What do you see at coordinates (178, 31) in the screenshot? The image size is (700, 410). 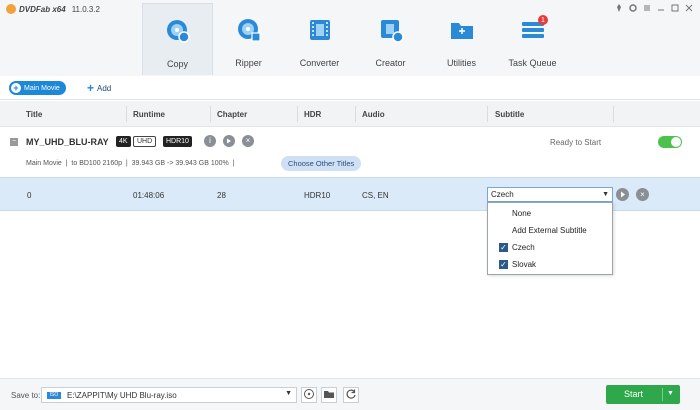 I see `copy-disc-icon` at bounding box center [178, 31].